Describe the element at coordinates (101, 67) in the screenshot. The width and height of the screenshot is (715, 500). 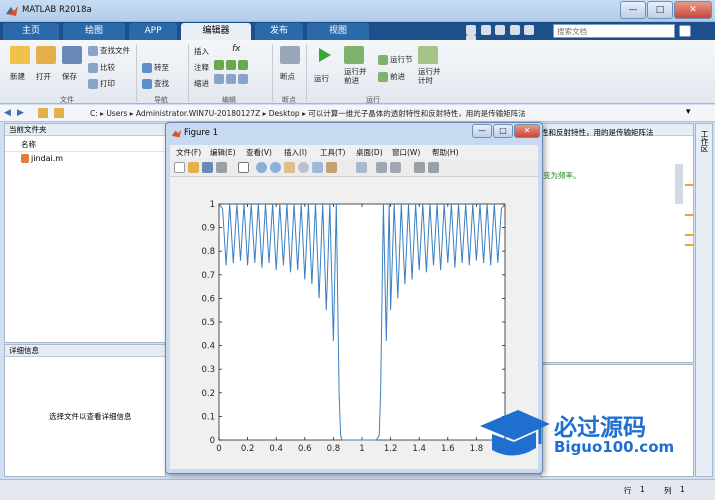
I see `compare-button: 比较` at that location.